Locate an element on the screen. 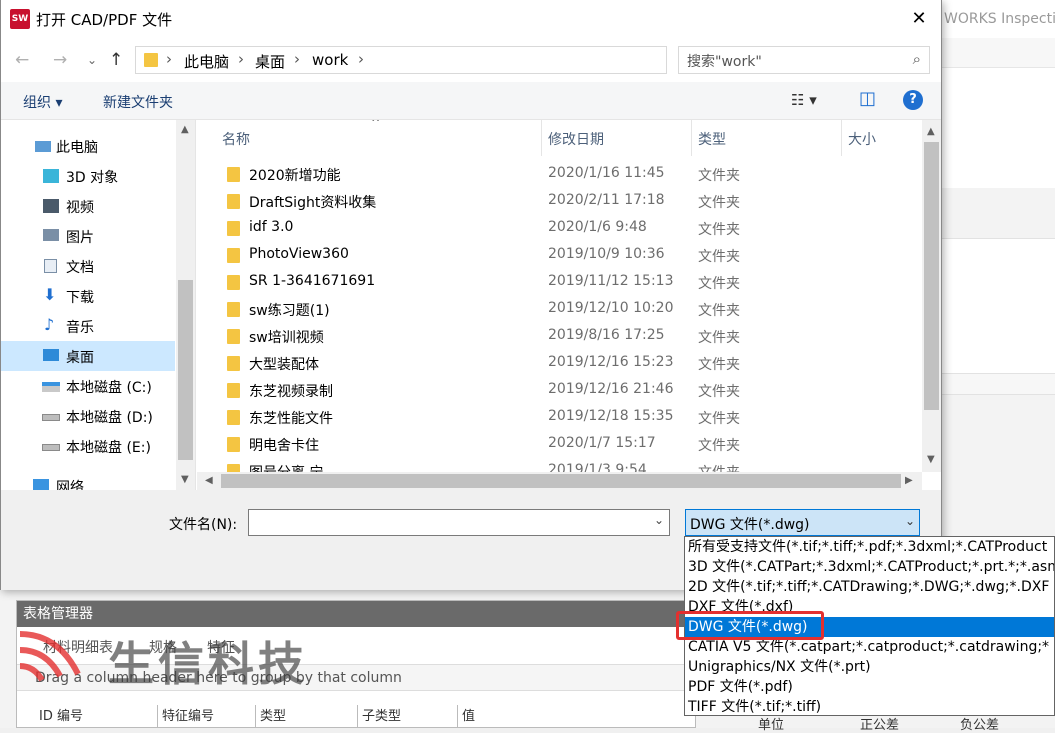 This screenshot has width=1055, height=733. column-header: ID 编号 is located at coordinates (59, 716).